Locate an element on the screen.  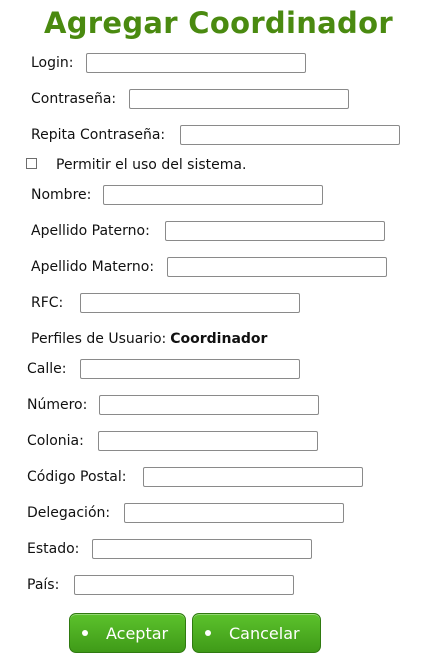
name-row: Nombre: is located at coordinates (61, 195).